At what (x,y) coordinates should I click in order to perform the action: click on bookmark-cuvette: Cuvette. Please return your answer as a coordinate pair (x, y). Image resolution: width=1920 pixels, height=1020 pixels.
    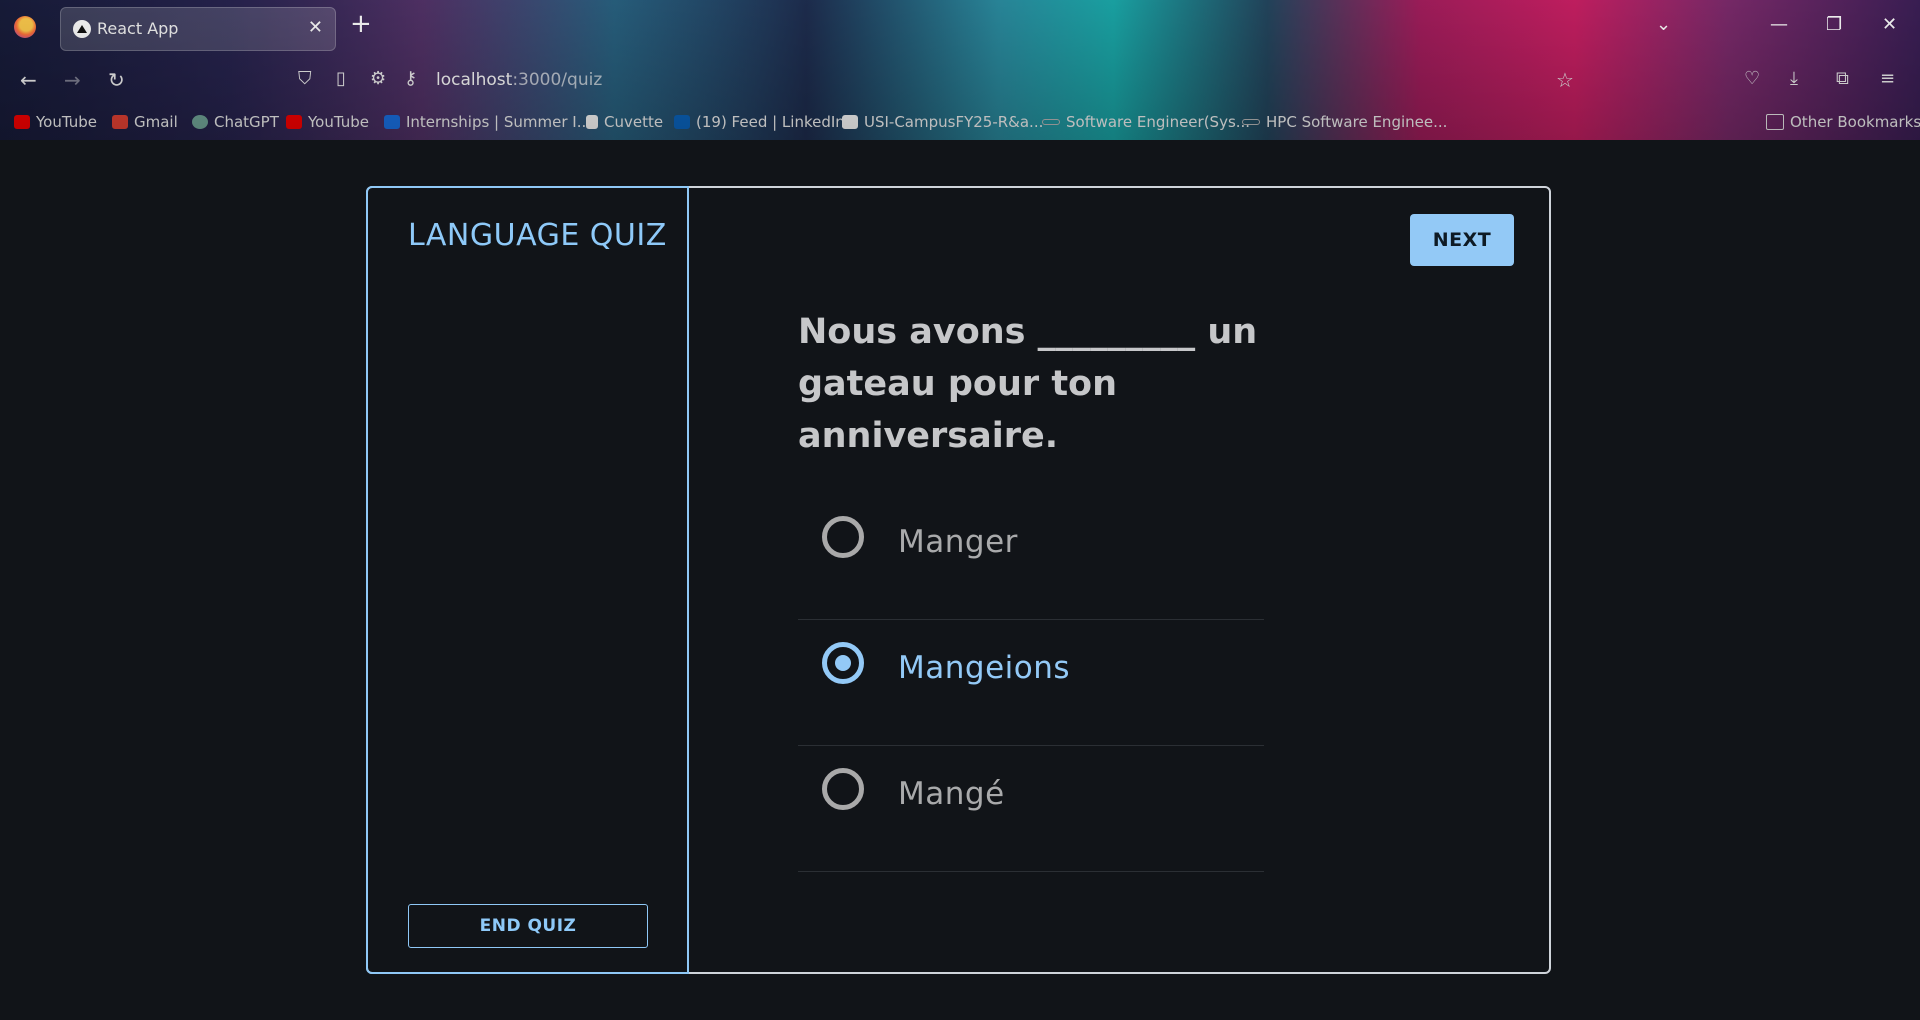
    Looking at the image, I should click on (624, 122).